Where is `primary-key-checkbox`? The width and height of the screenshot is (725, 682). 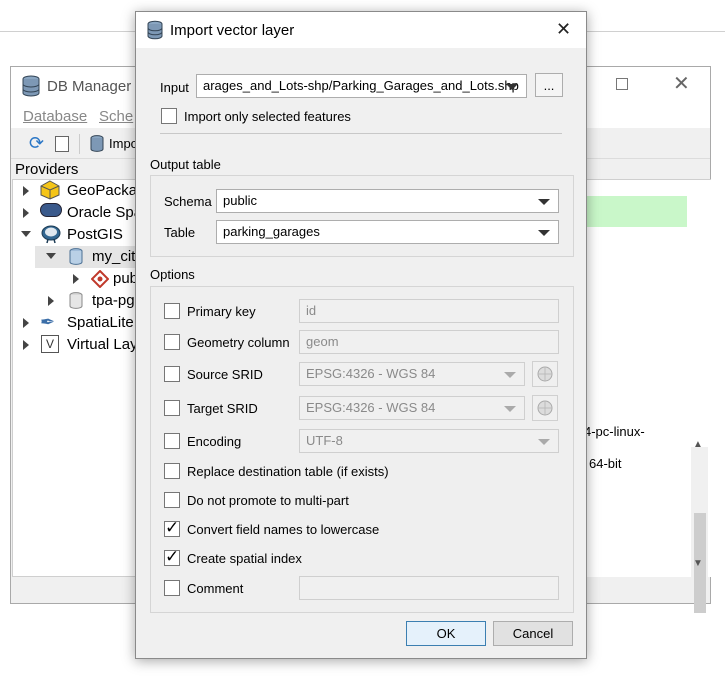 primary-key-checkbox is located at coordinates (172, 311).